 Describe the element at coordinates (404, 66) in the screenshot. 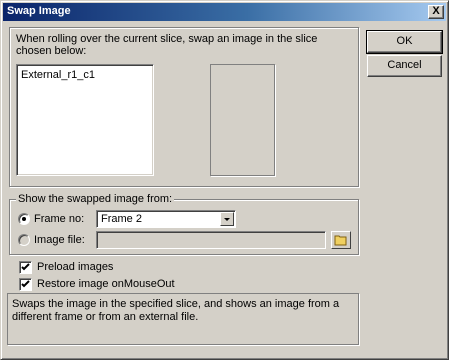

I see `cancel-button: Cancel` at that location.